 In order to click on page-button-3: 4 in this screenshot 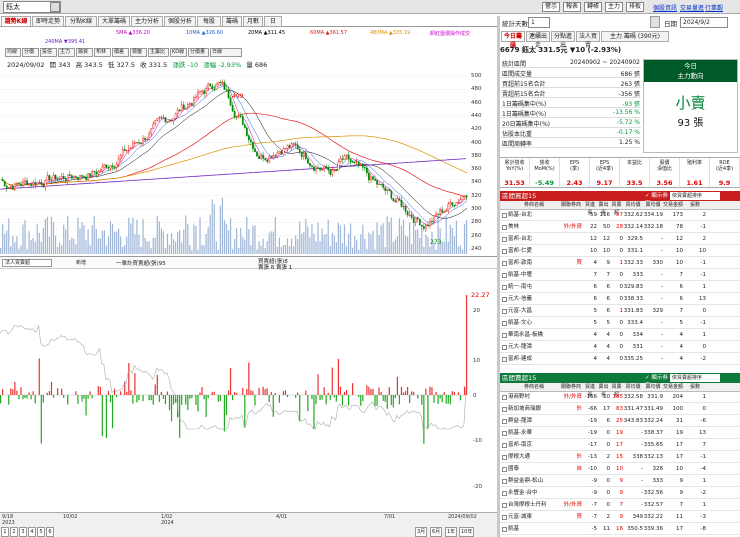, I will do `click(32, 532)`.